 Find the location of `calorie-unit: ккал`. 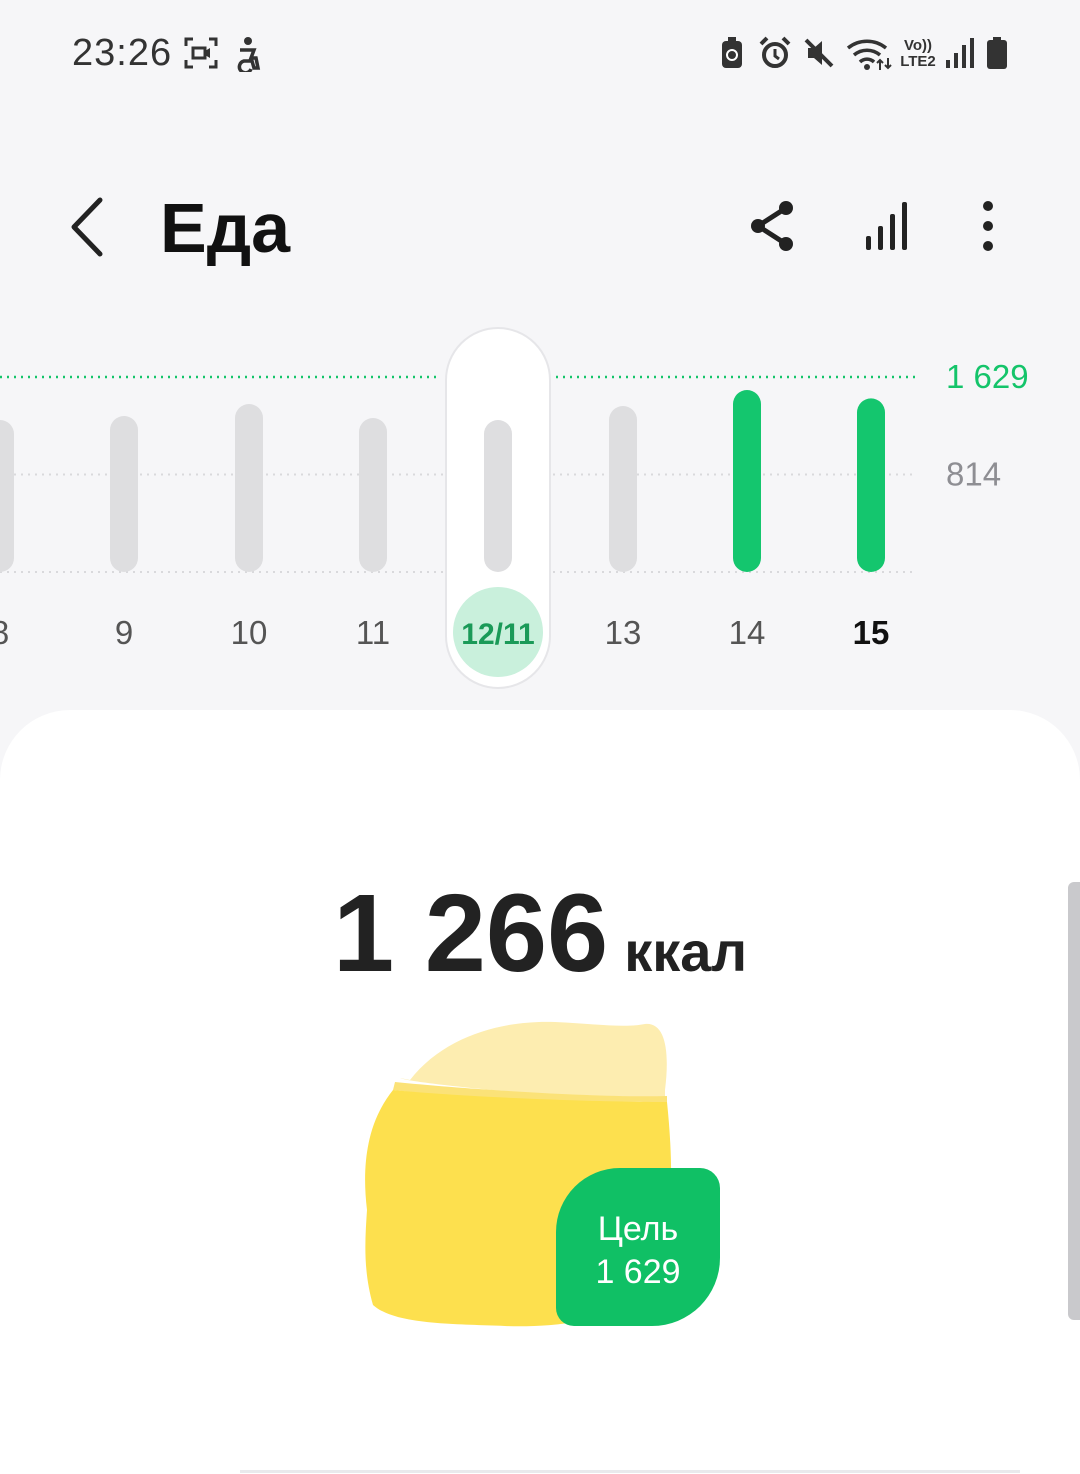

calorie-unit: ккал is located at coordinates (686, 951).